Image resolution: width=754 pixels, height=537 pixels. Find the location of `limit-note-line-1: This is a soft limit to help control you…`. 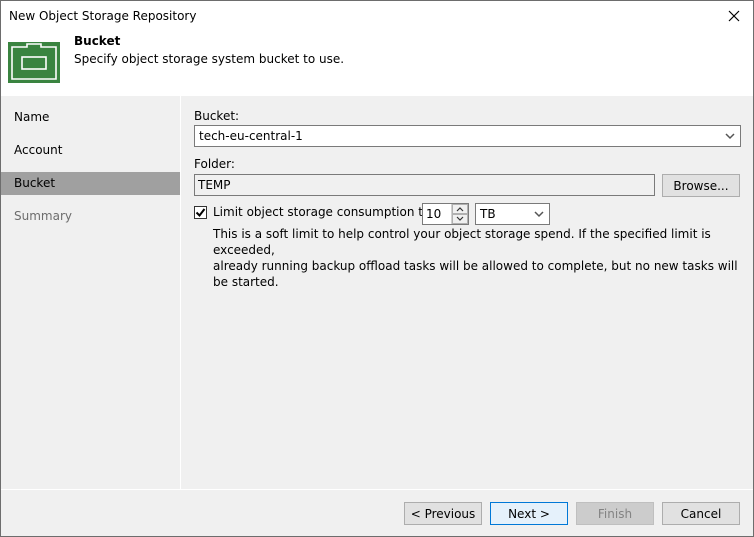

limit-note-line-1: This is a soft limit to help control you… is located at coordinates (462, 242).